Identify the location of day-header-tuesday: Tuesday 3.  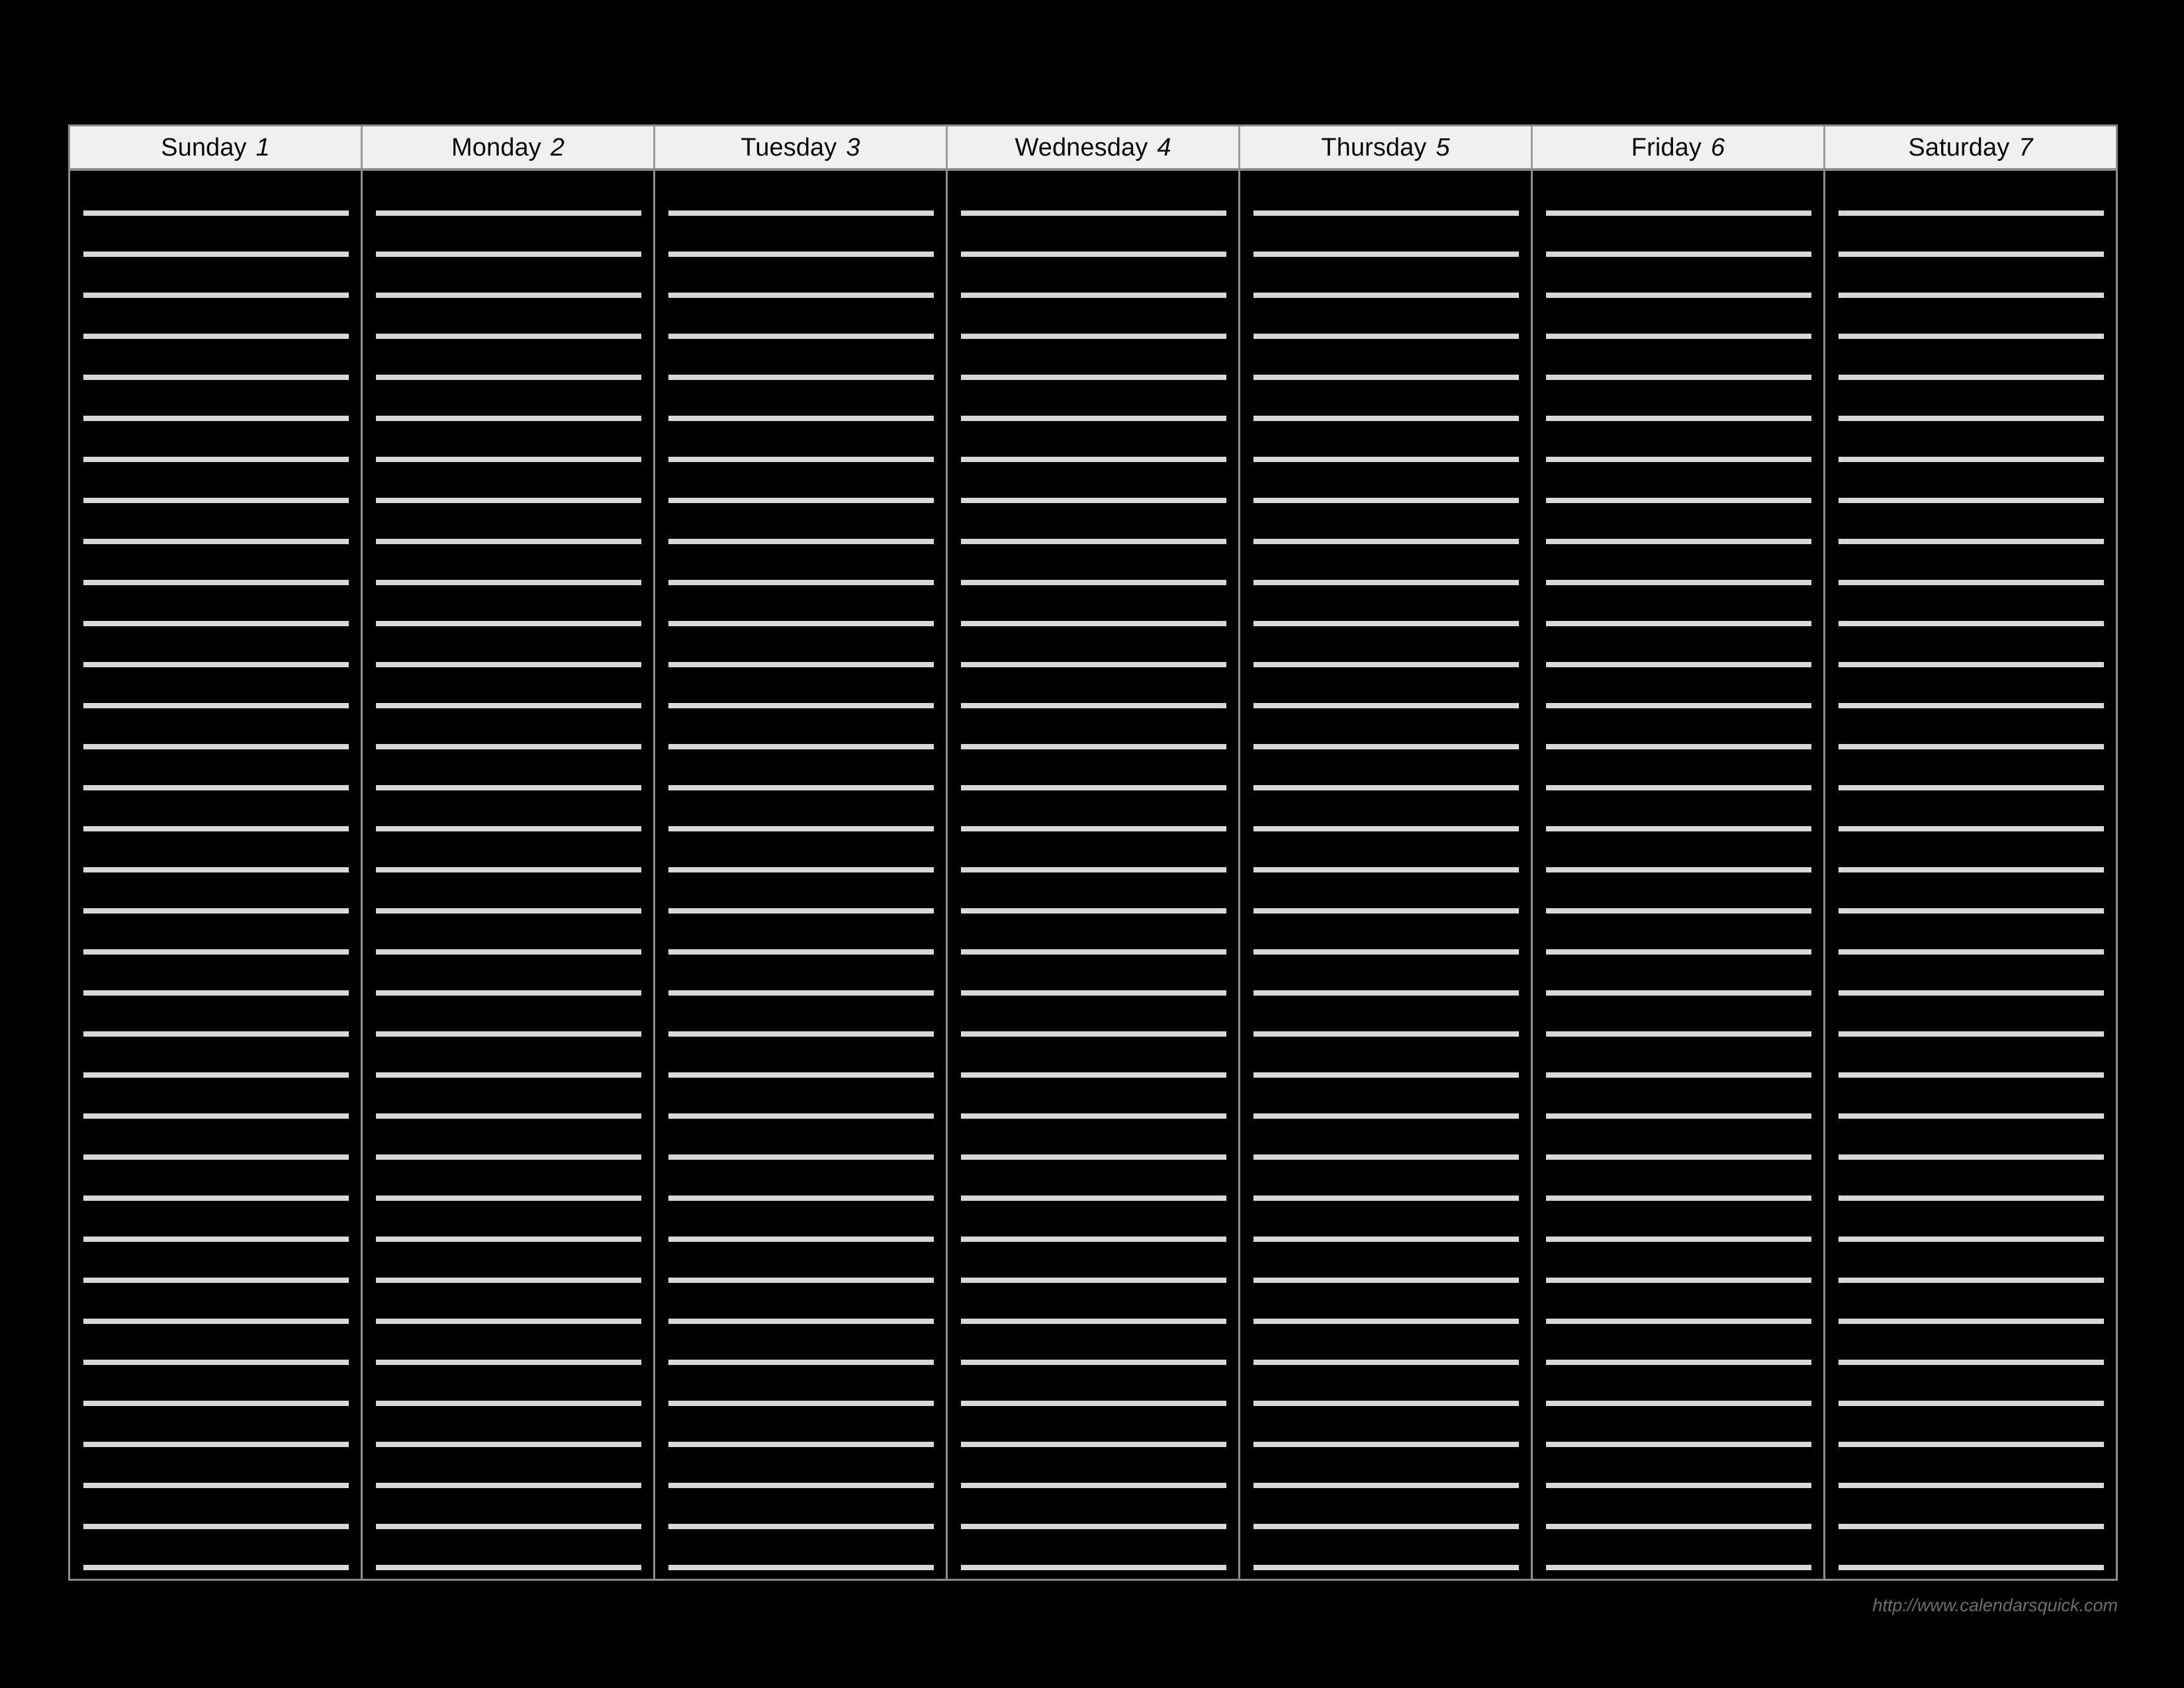
(802, 147).